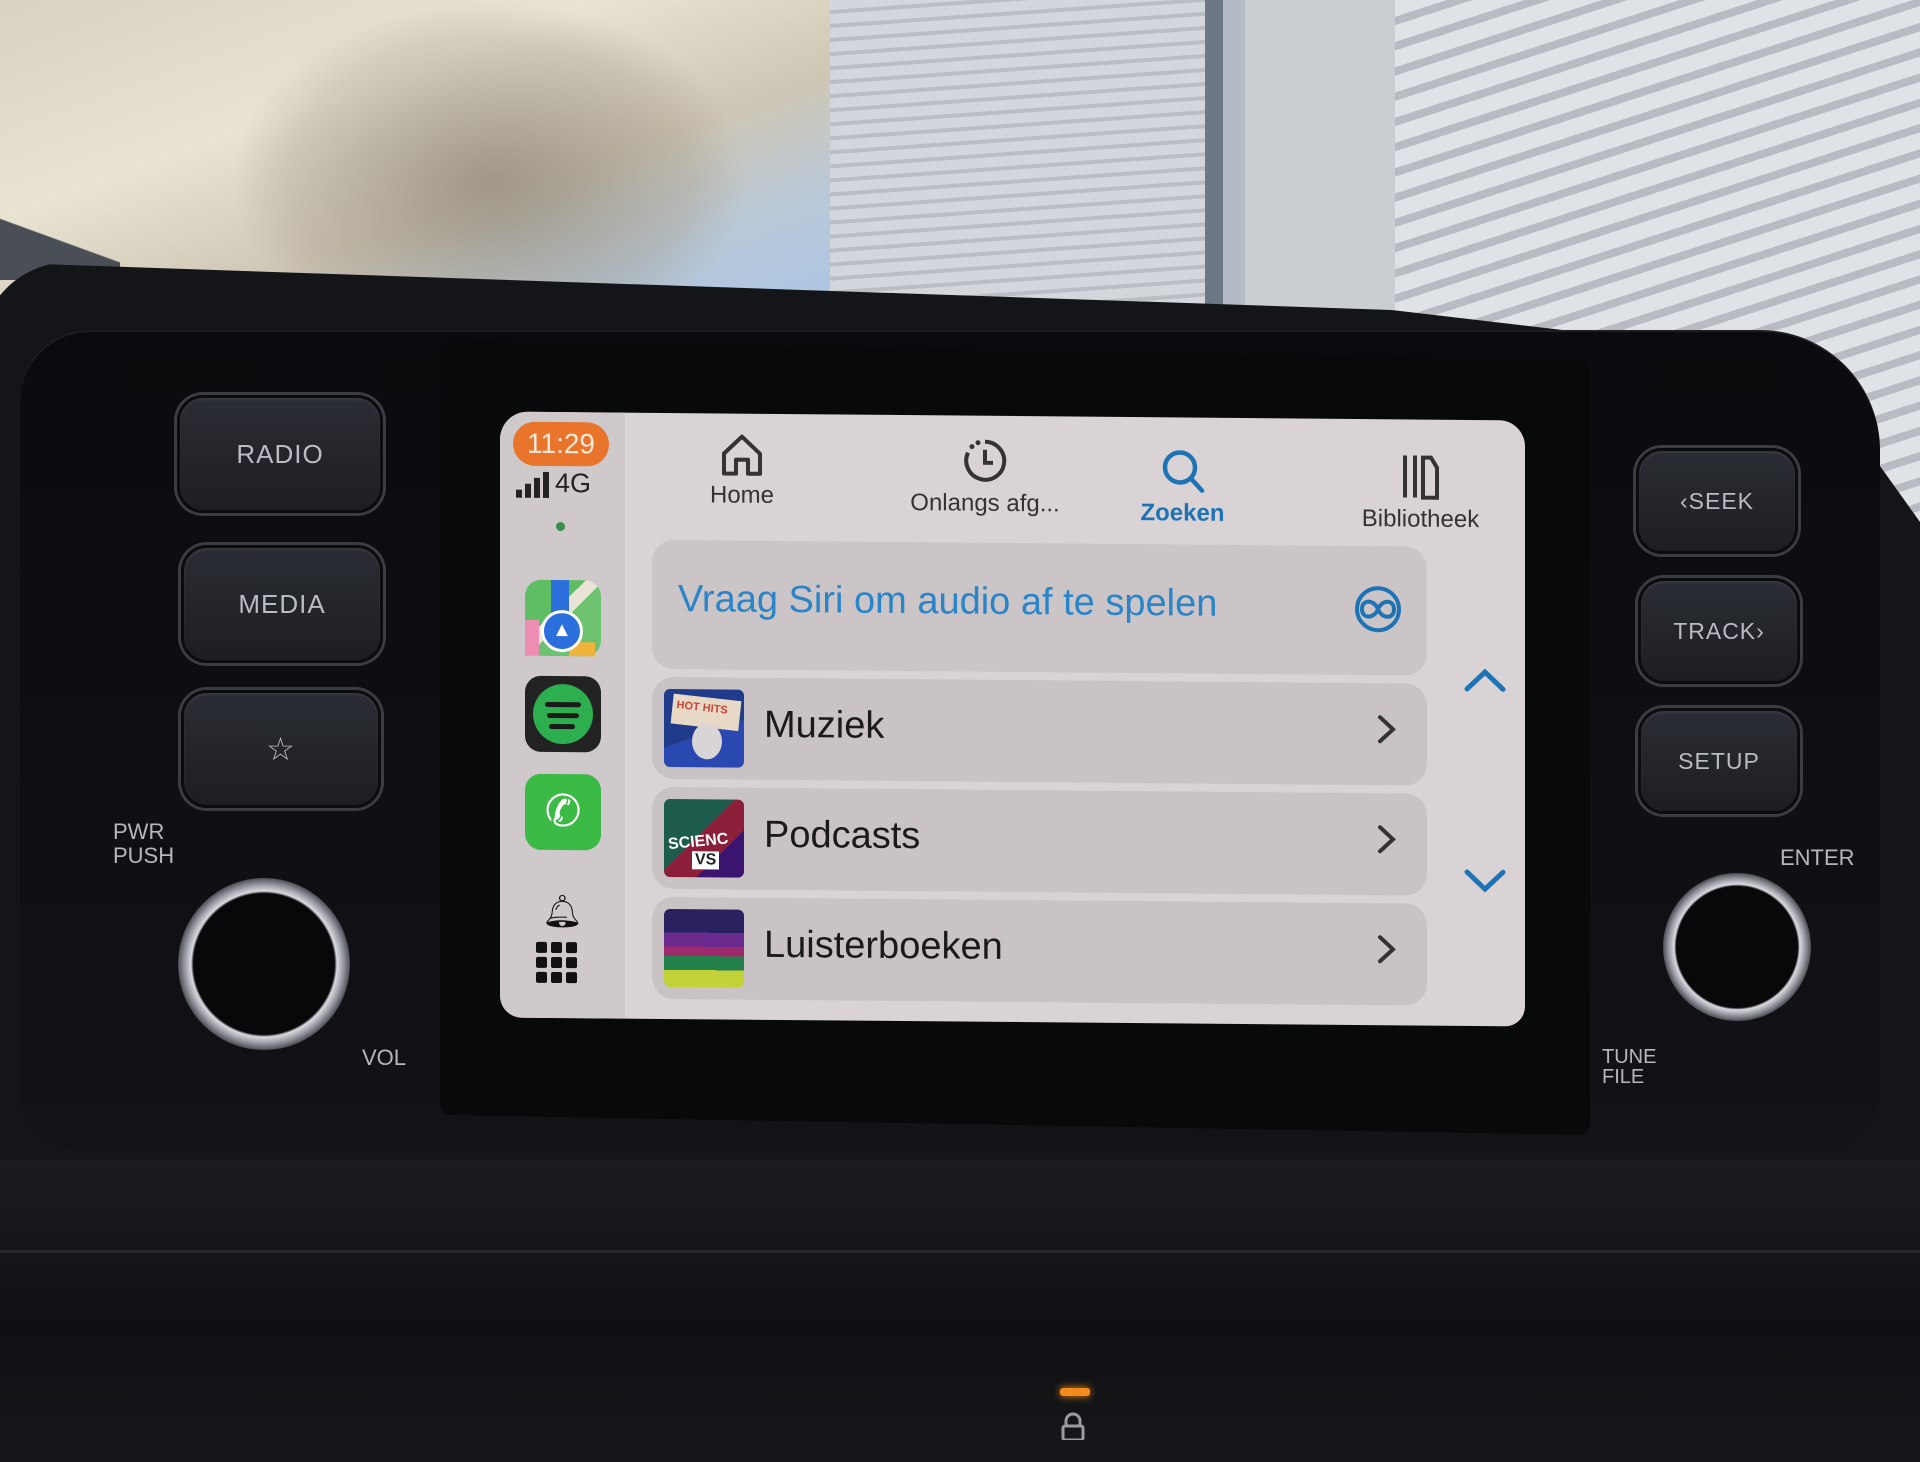 The height and width of the screenshot is (1462, 1920). Describe the element at coordinates (560, 527) in the screenshot. I see `page-indicator-dot` at that location.